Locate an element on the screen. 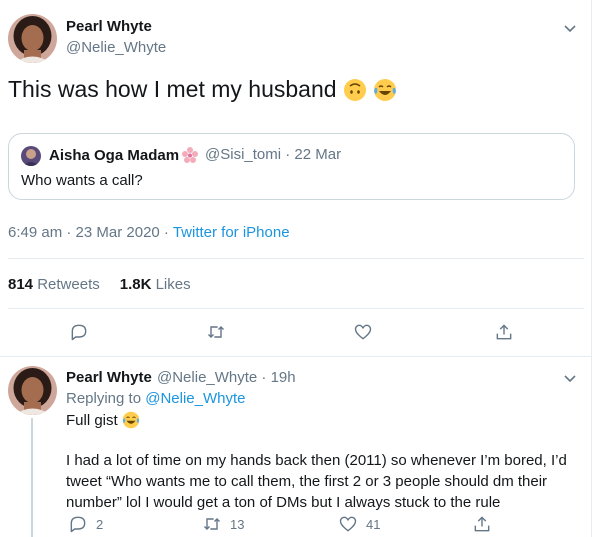  reply-first-line: Full gist is located at coordinates (103, 420).